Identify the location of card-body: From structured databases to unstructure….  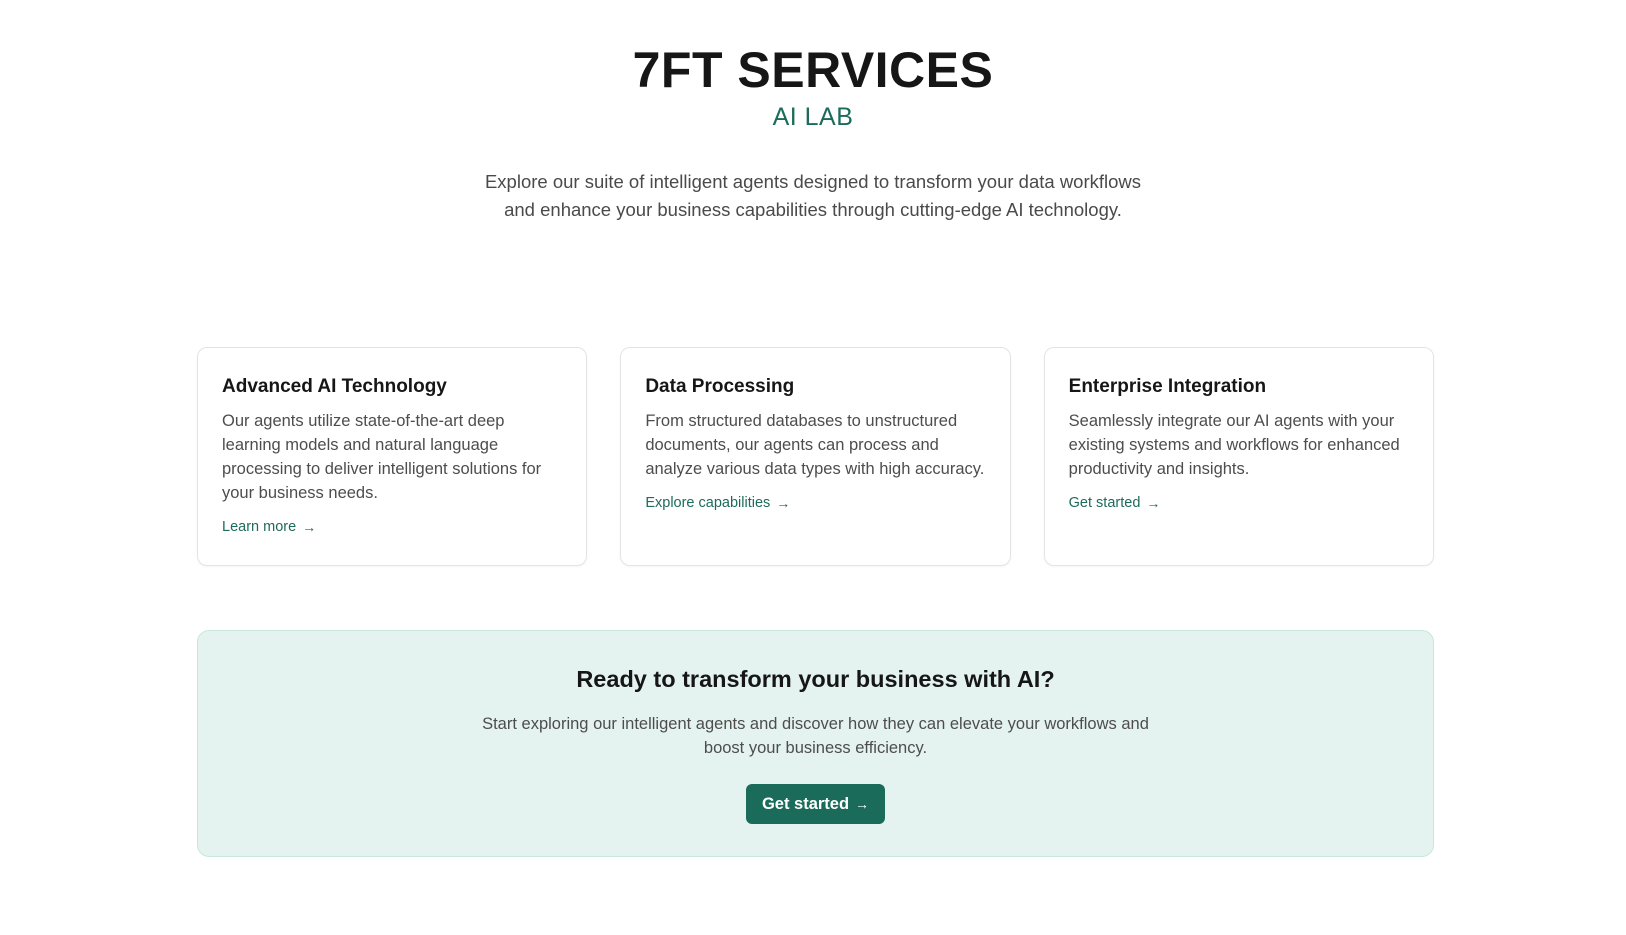
(815, 445).